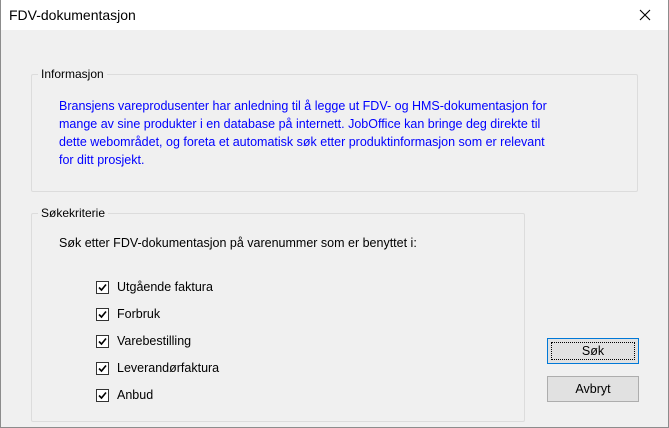 This screenshot has width=669, height=428. I want to click on cancel-button: Avbryt, so click(593, 389).